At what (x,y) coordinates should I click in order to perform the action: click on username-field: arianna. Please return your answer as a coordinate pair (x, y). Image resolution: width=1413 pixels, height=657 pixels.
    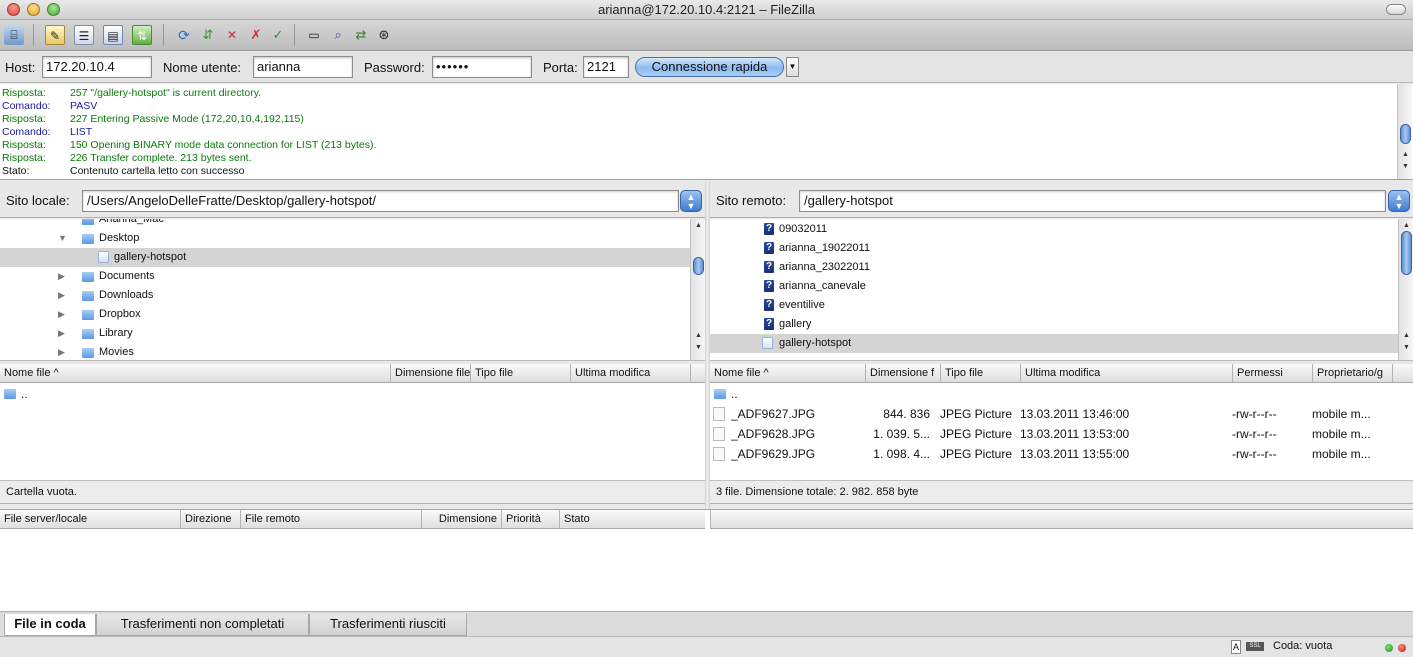
    Looking at the image, I should click on (303, 67).